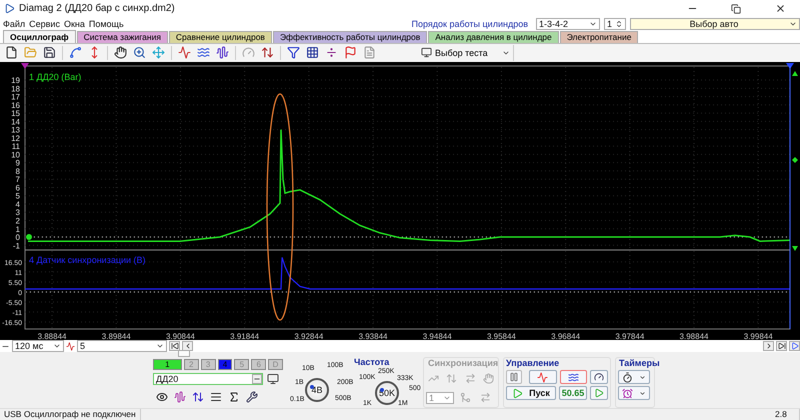  I want to click on new-file-icon, so click(11, 53).